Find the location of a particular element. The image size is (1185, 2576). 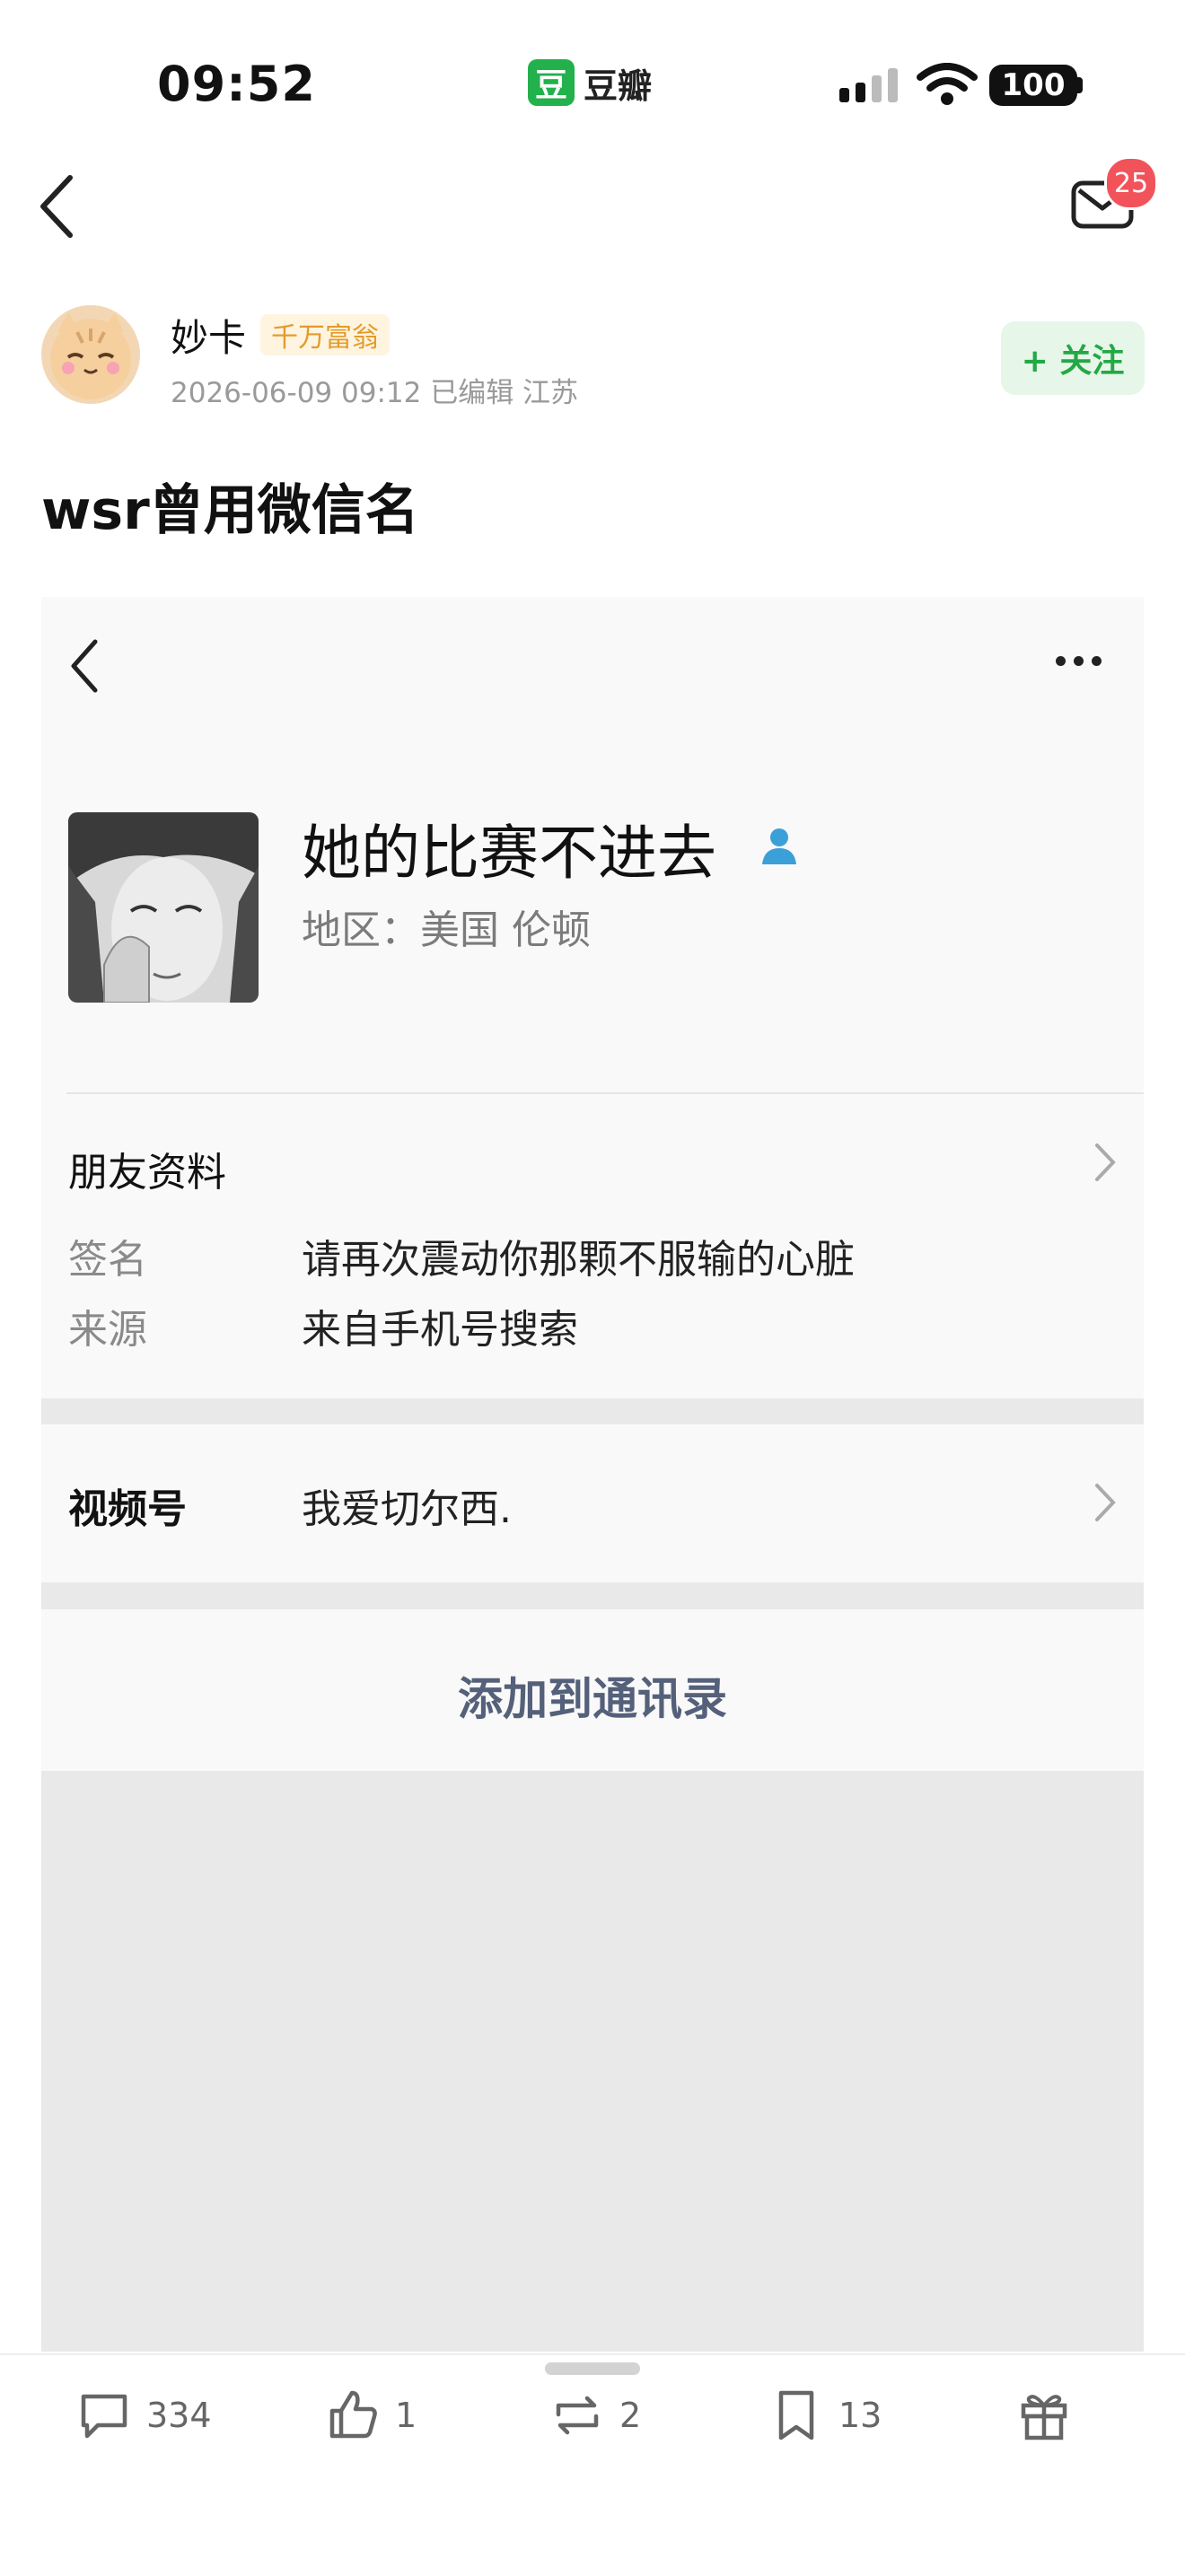

douban-logo-icon: 豆 is located at coordinates (551, 82).